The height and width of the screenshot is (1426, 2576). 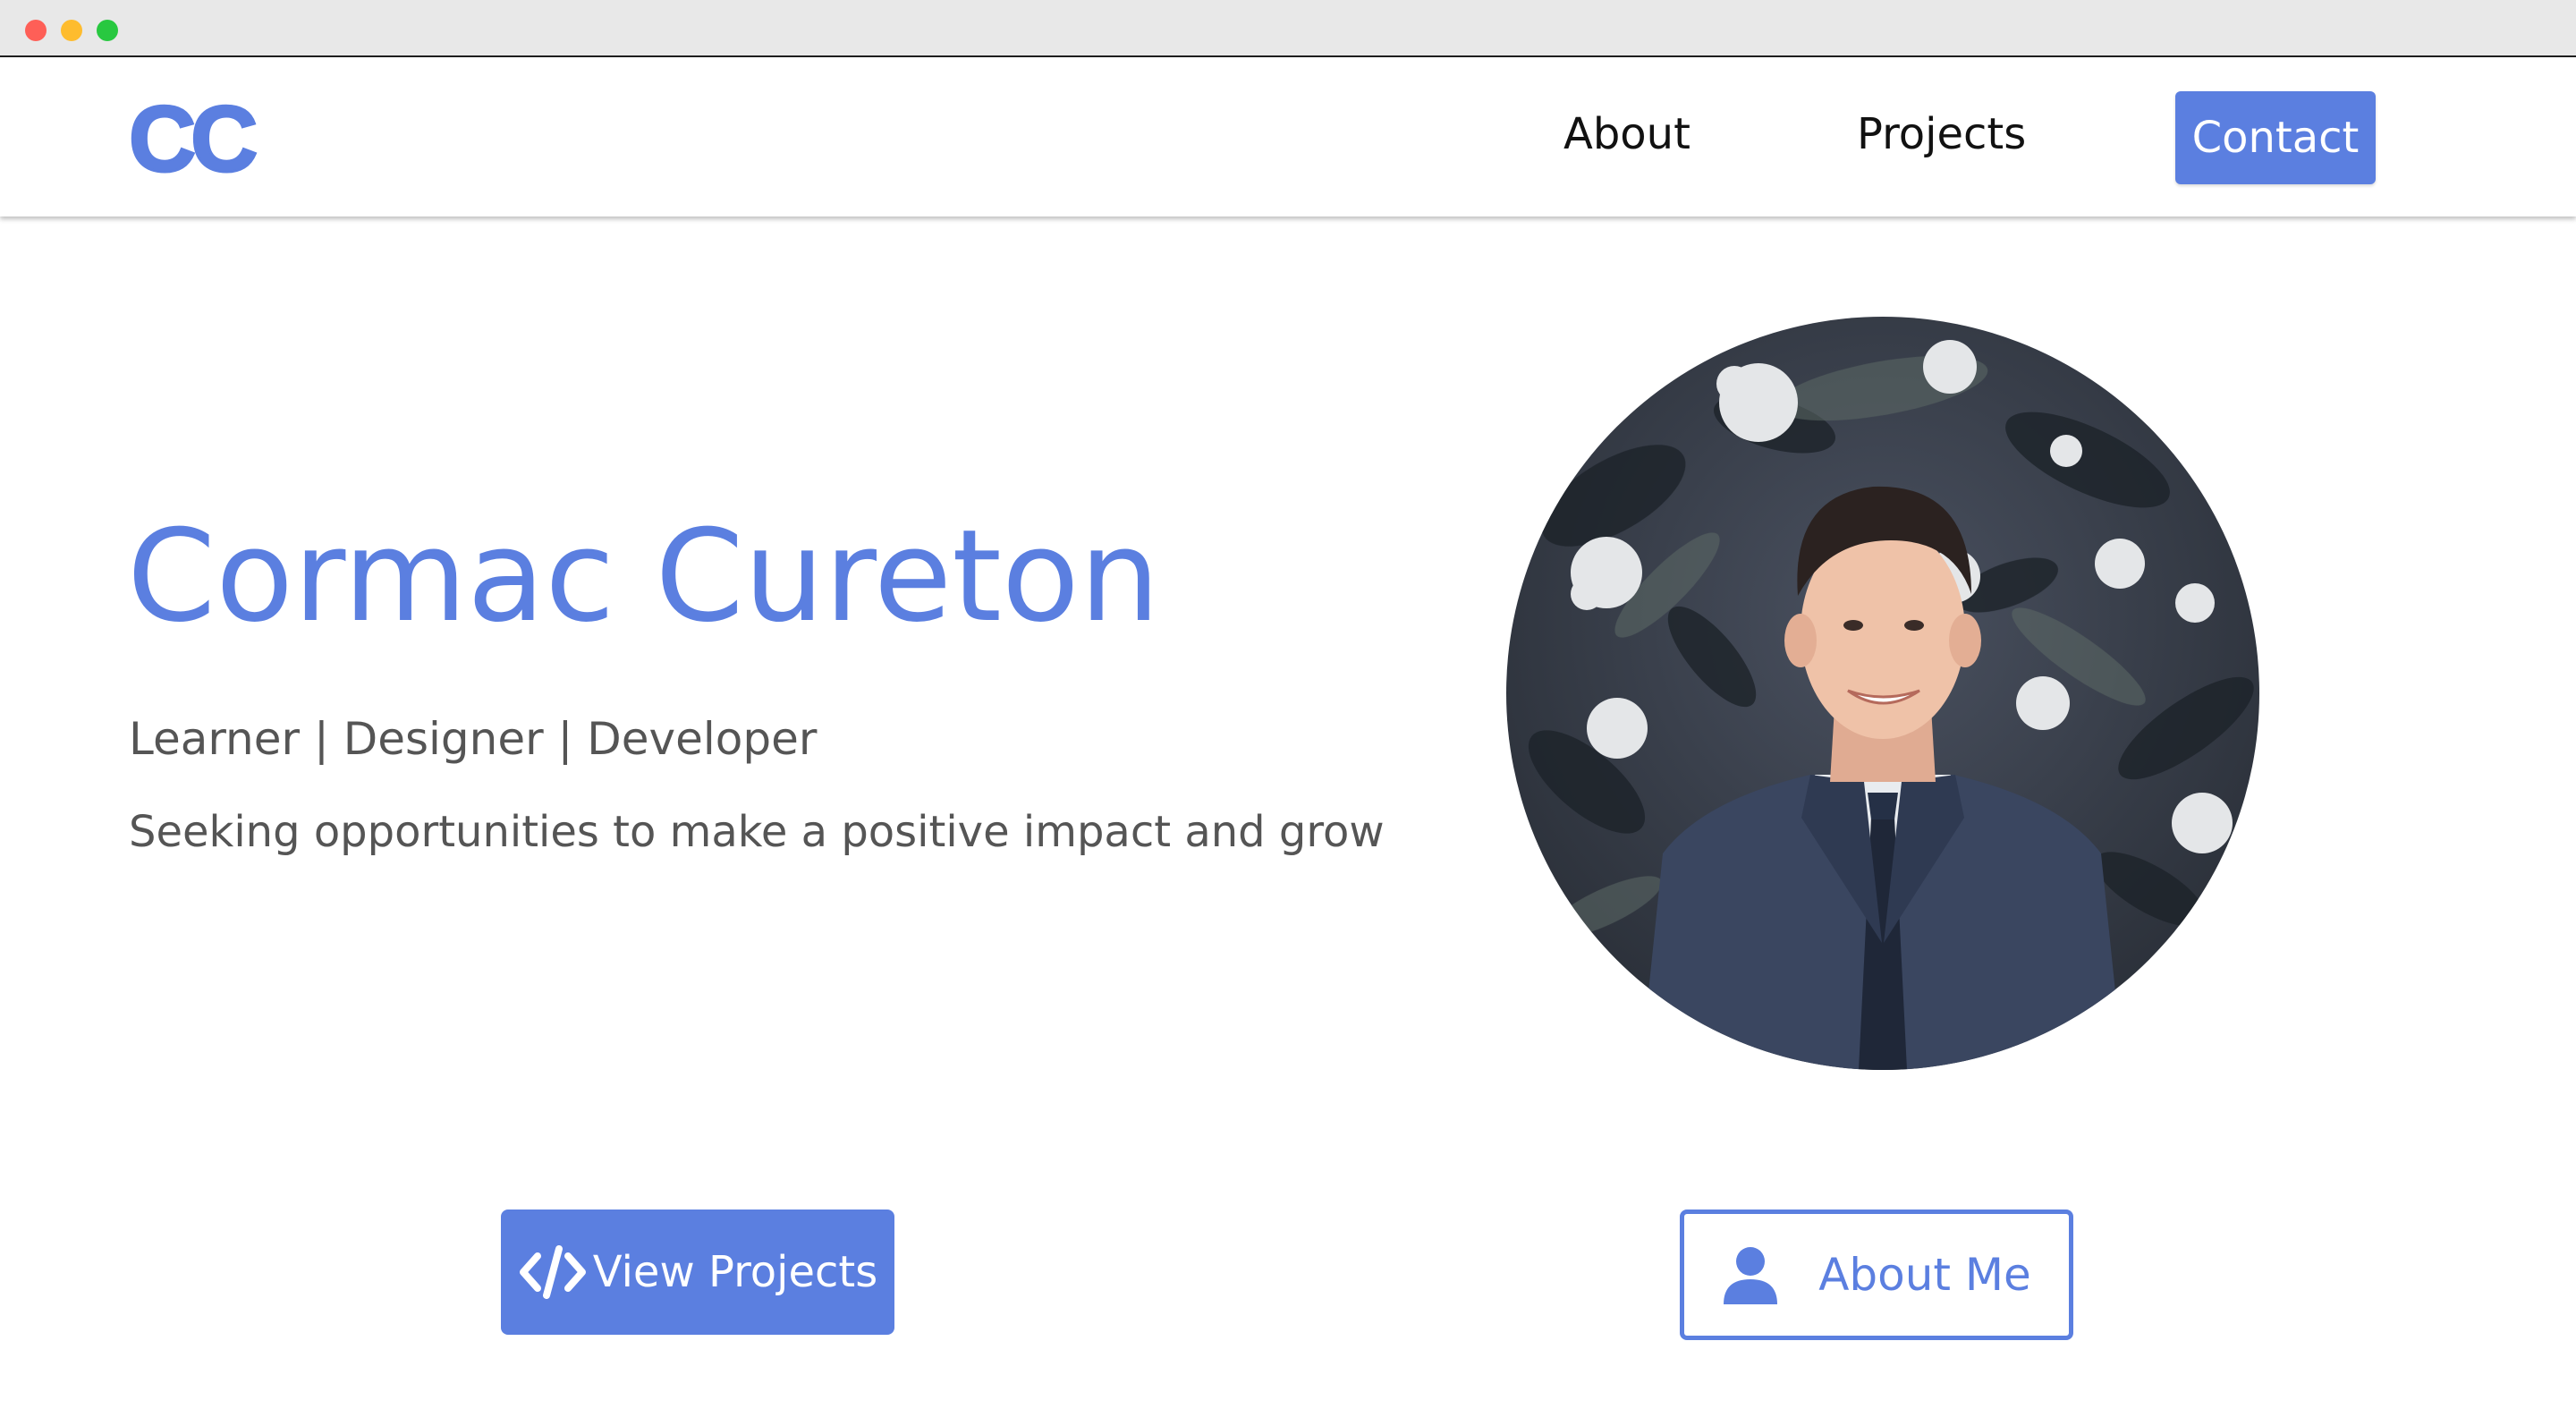 I want to click on site-navbar: CC About Projects Contact, so click(x=1288, y=137).